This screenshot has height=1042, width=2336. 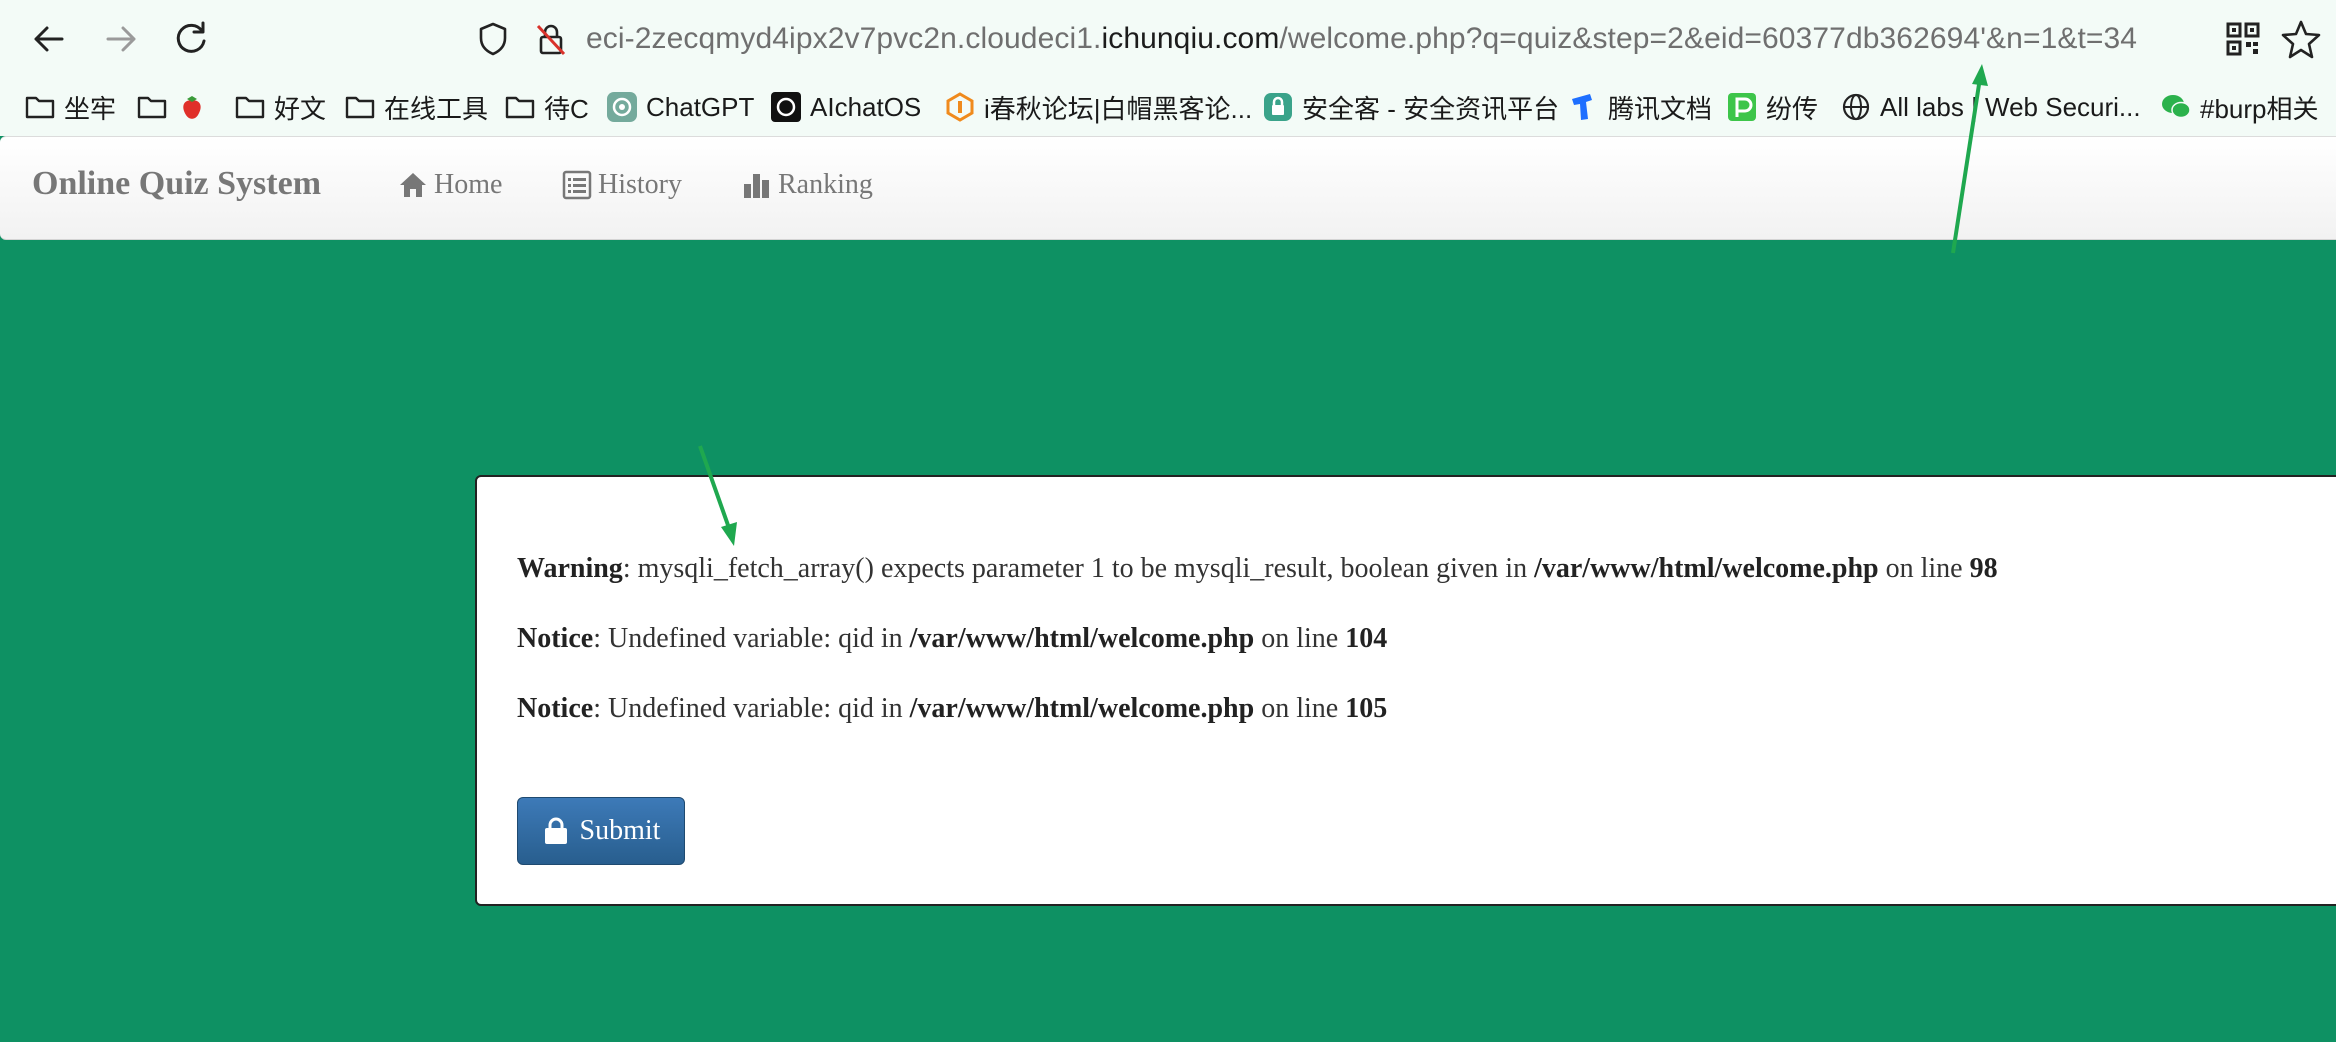 What do you see at coordinates (1431, 108) in the screenshot?
I see `bookmark-label: 安全客 - 安全资讯平台` at bounding box center [1431, 108].